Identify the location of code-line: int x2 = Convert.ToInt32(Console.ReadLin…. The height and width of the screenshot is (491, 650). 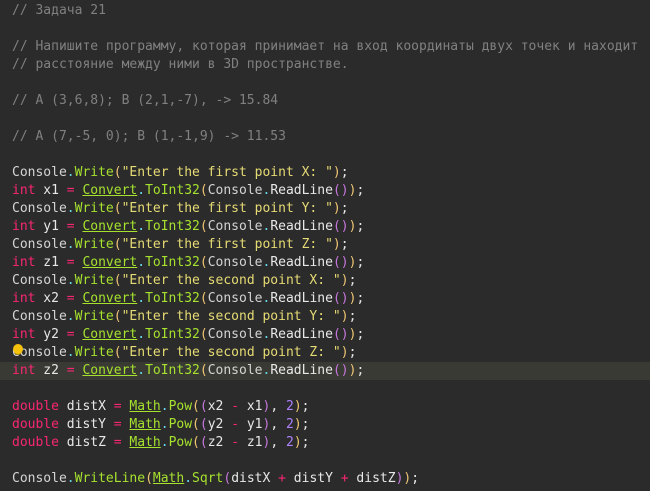
(325, 299).